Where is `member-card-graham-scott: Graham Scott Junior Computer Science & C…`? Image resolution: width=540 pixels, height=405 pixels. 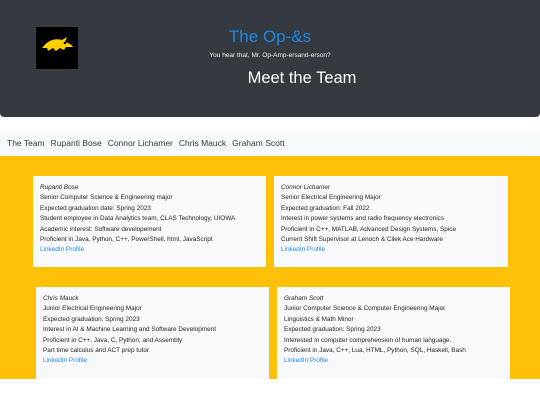 member-card-graham-scott: Graham Scott Junior Computer Science & C… is located at coordinates (393, 333).